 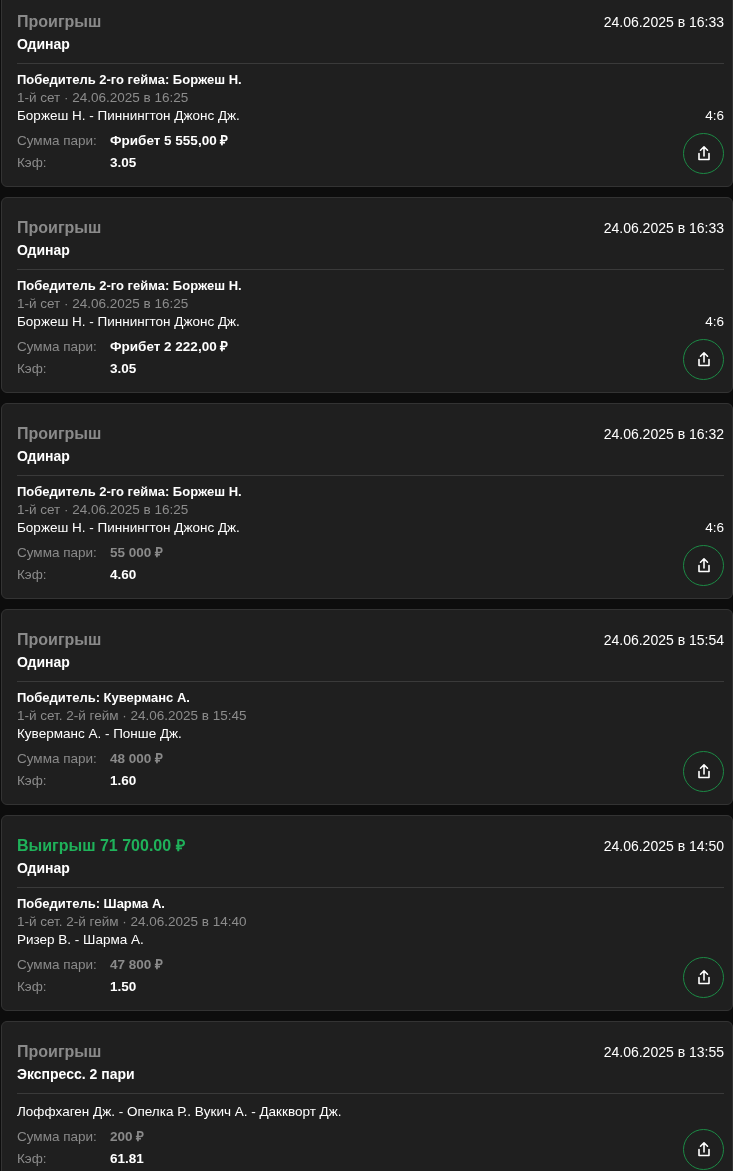 What do you see at coordinates (127, 1159) in the screenshot?
I see `odds-value: 61.81` at bounding box center [127, 1159].